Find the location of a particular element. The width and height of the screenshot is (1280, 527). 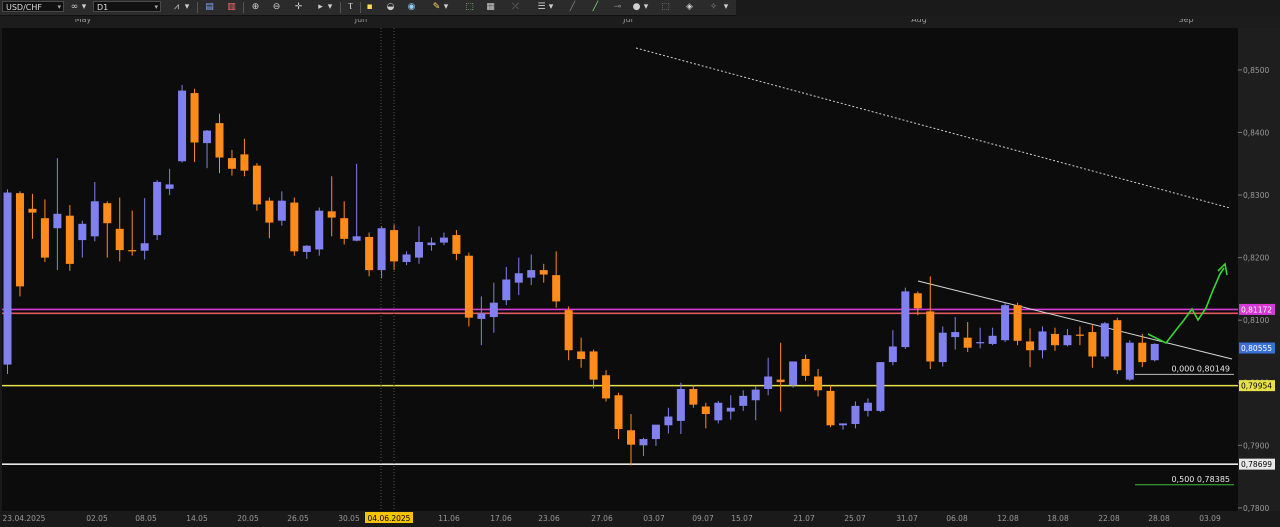

y-tick-label: 0,7800 is located at coordinates (1256, 508).